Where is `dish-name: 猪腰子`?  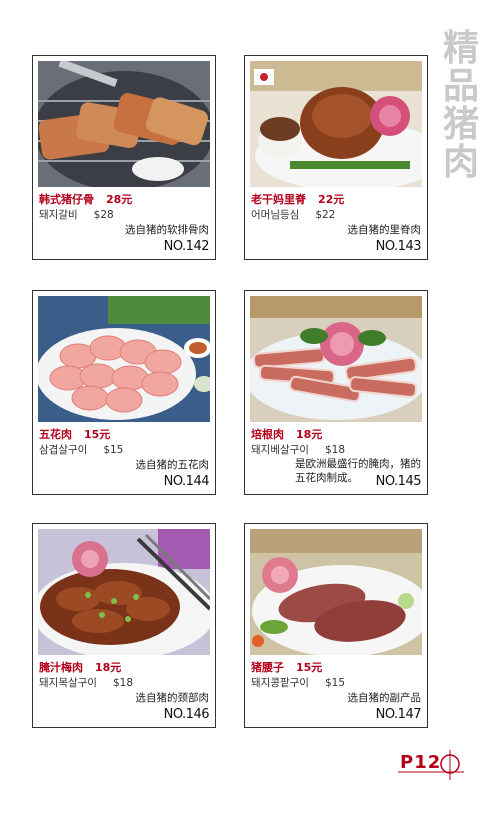 dish-name: 猪腰子 is located at coordinates (267, 667).